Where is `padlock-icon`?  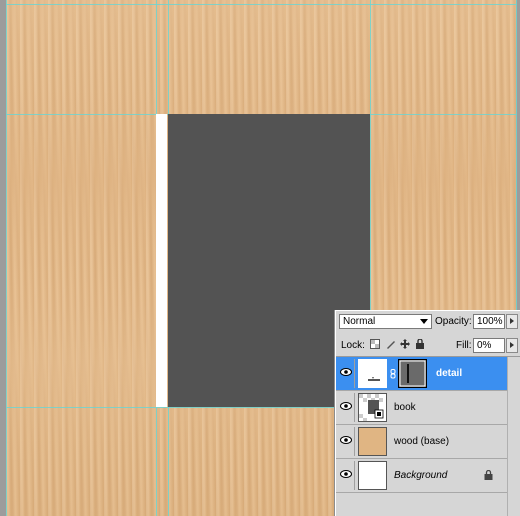 padlock-icon is located at coordinates (488, 474).